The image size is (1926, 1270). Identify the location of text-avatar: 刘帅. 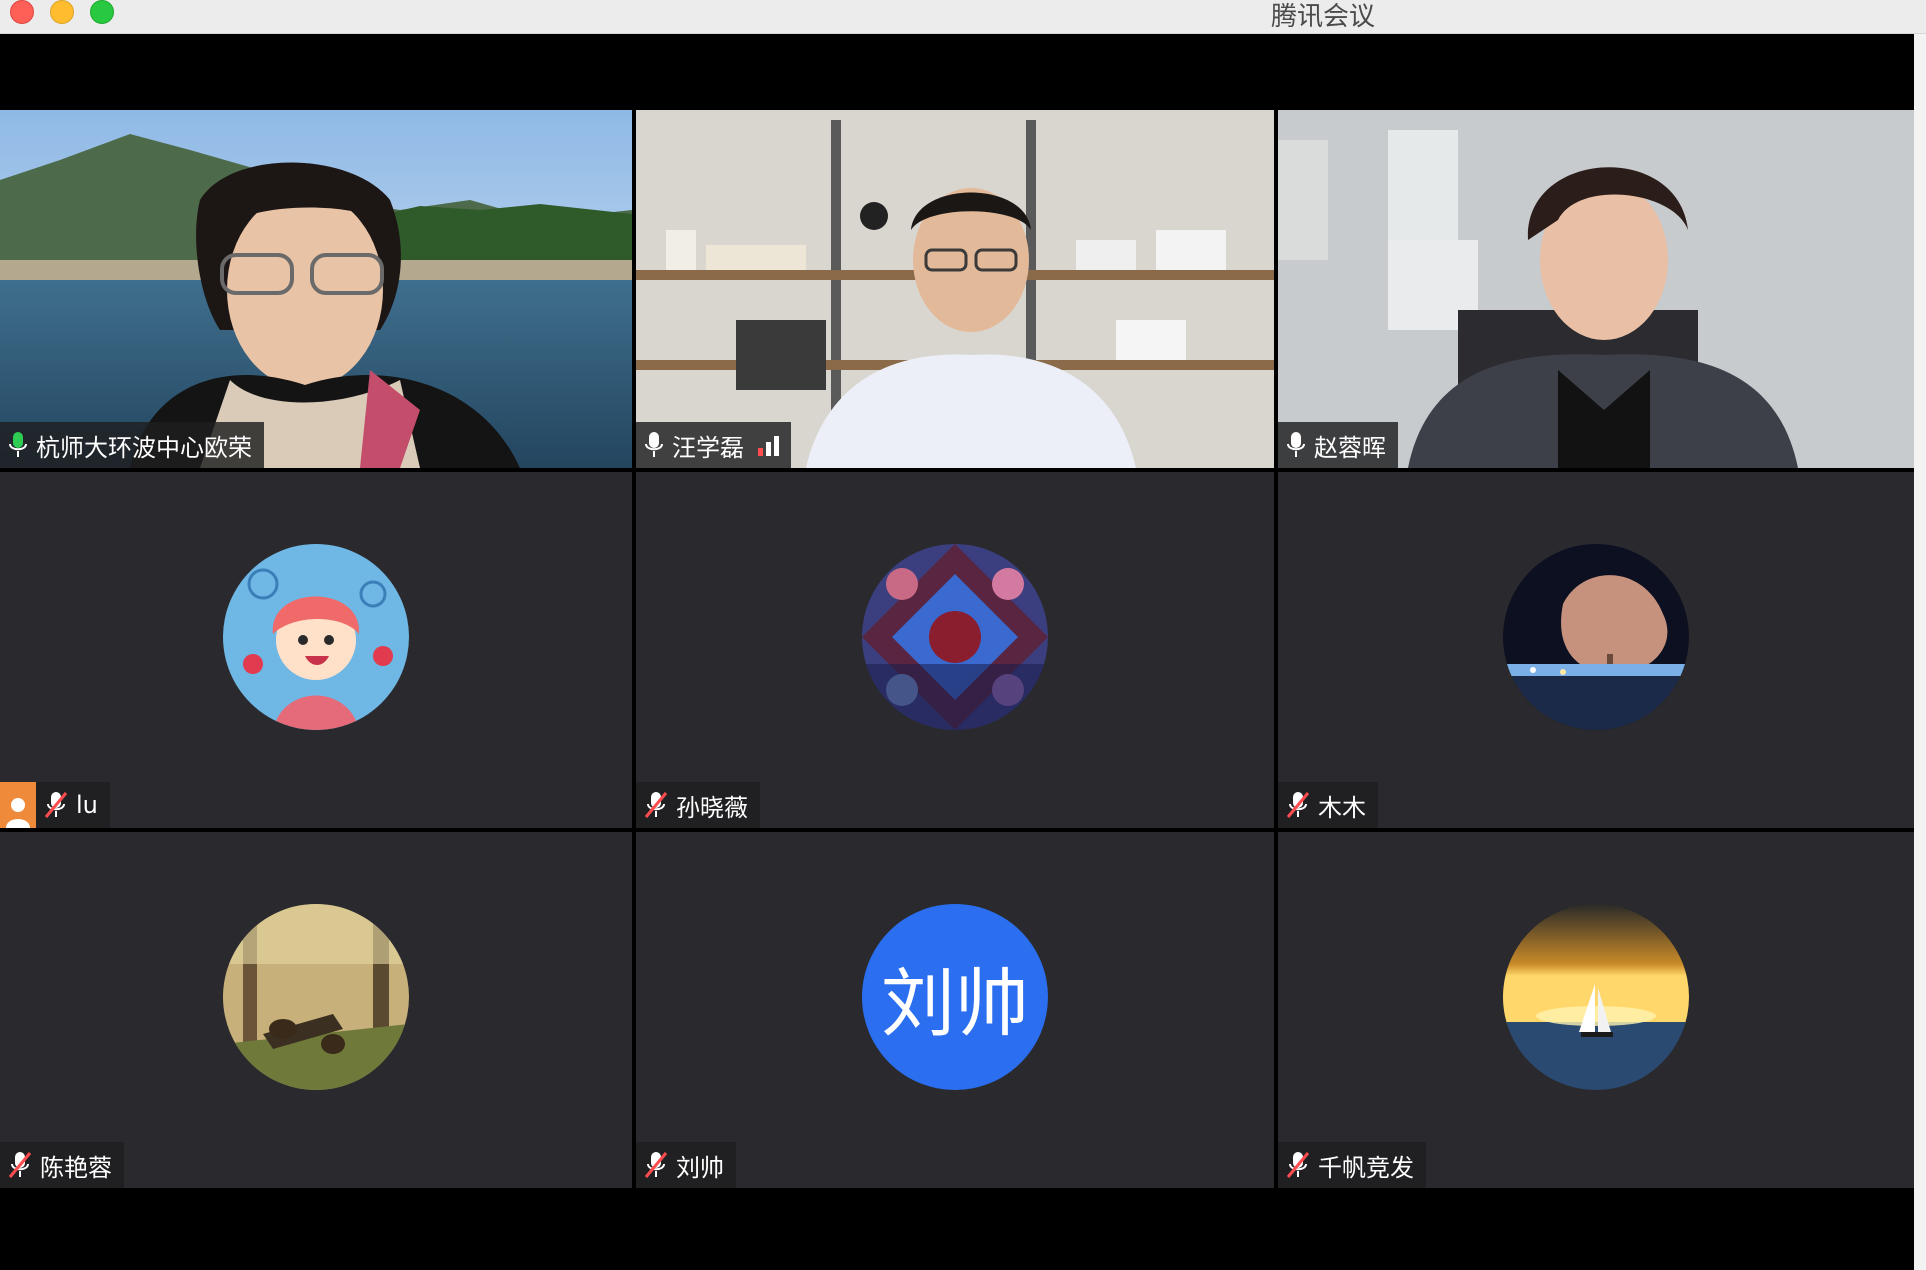
(955, 997).